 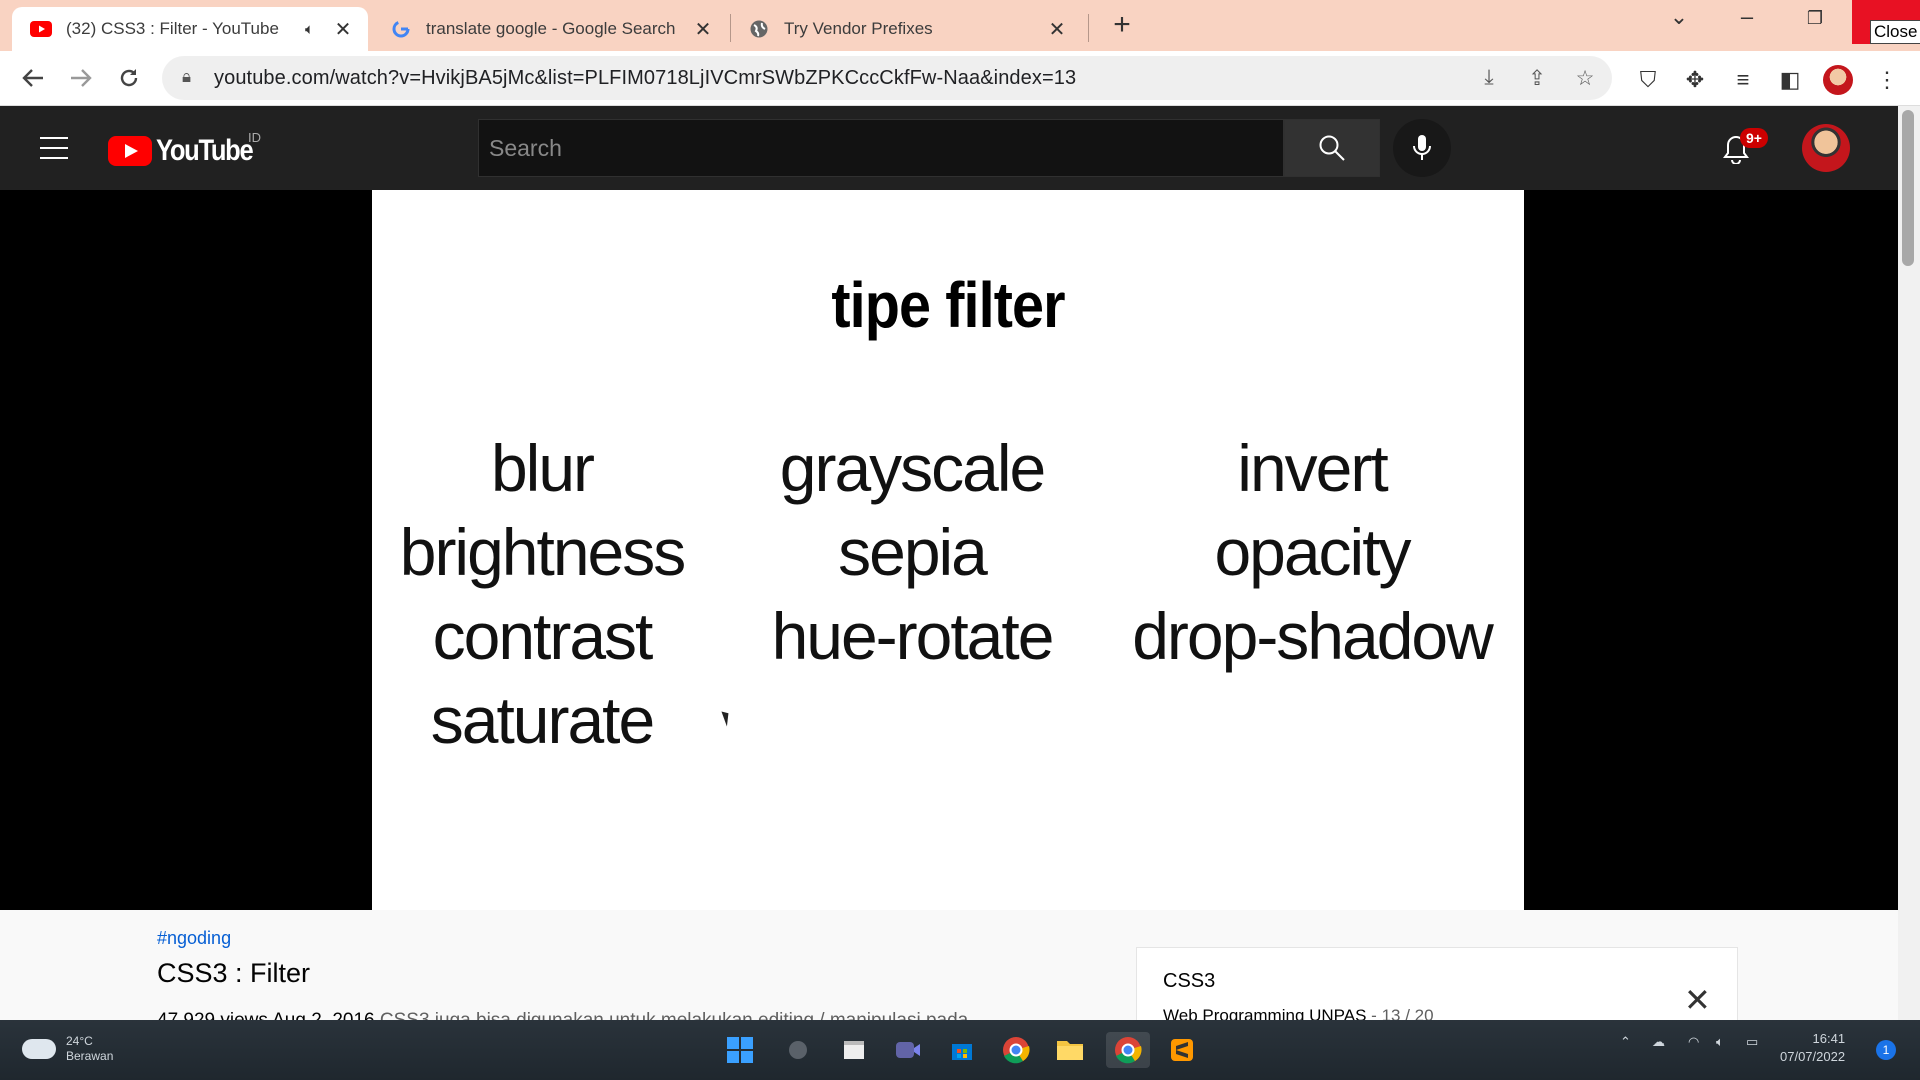 What do you see at coordinates (1790, 80) in the screenshot?
I see `side-panel-icon: ◧` at bounding box center [1790, 80].